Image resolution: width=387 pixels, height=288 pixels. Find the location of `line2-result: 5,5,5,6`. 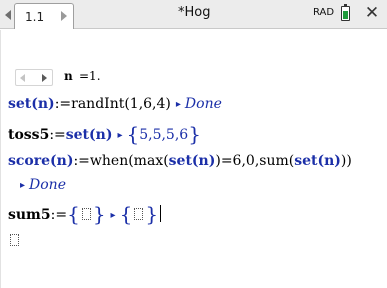

line2-result: 5,5,5,6 is located at coordinates (164, 135).